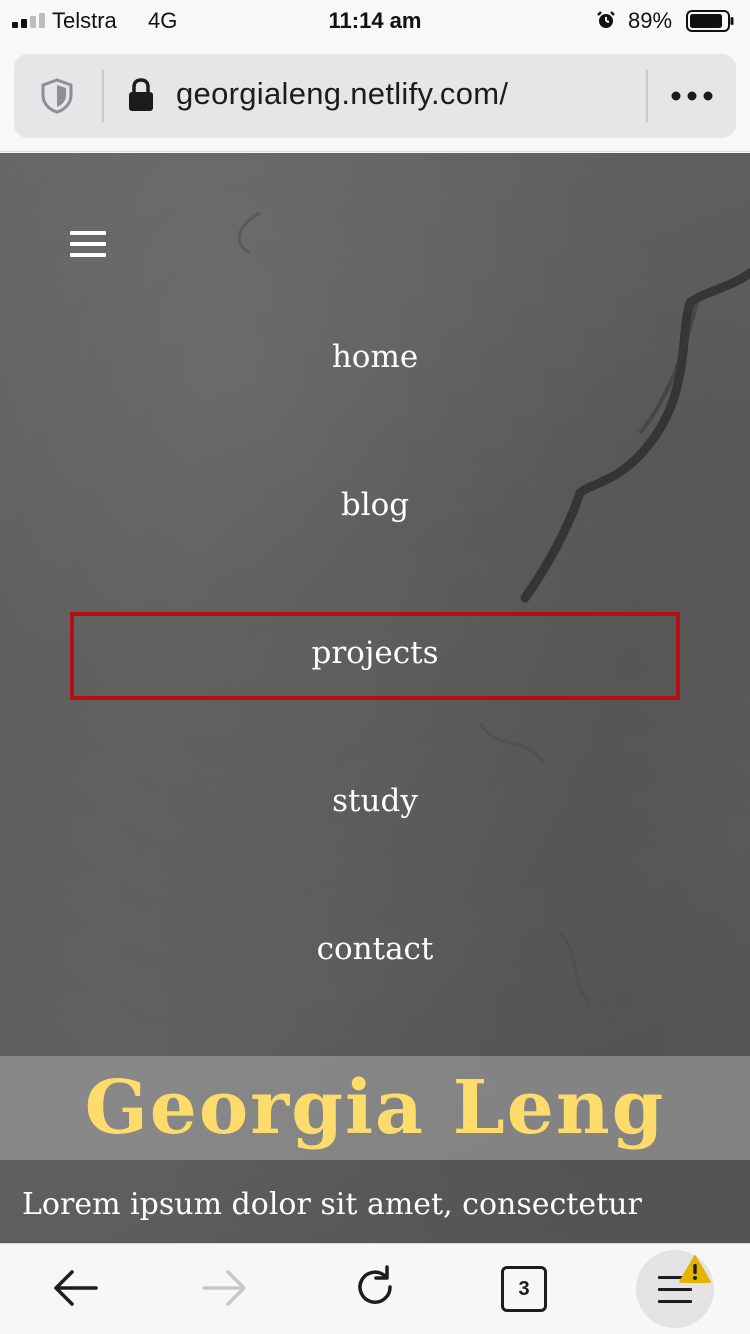 The image size is (750, 1334). I want to click on nav-item-study: study, so click(375, 801).